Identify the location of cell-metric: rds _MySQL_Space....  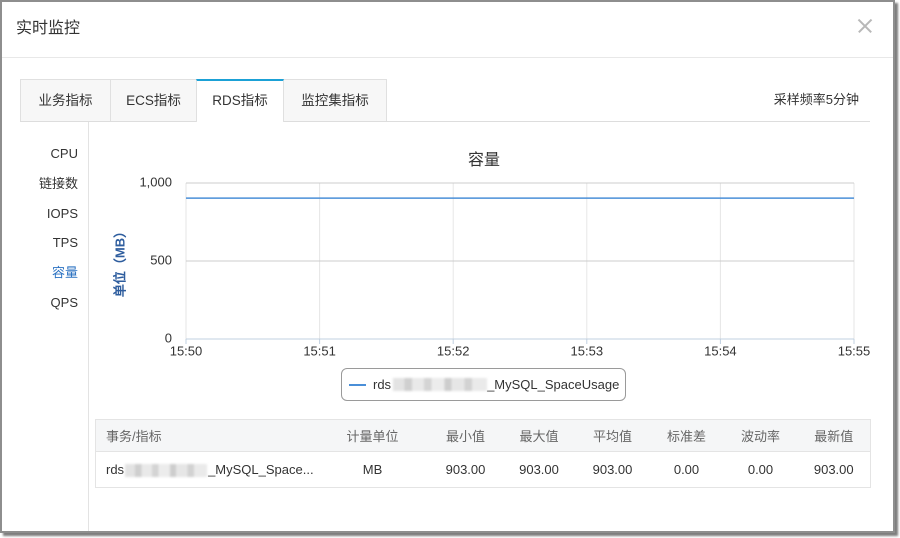
(206, 470).